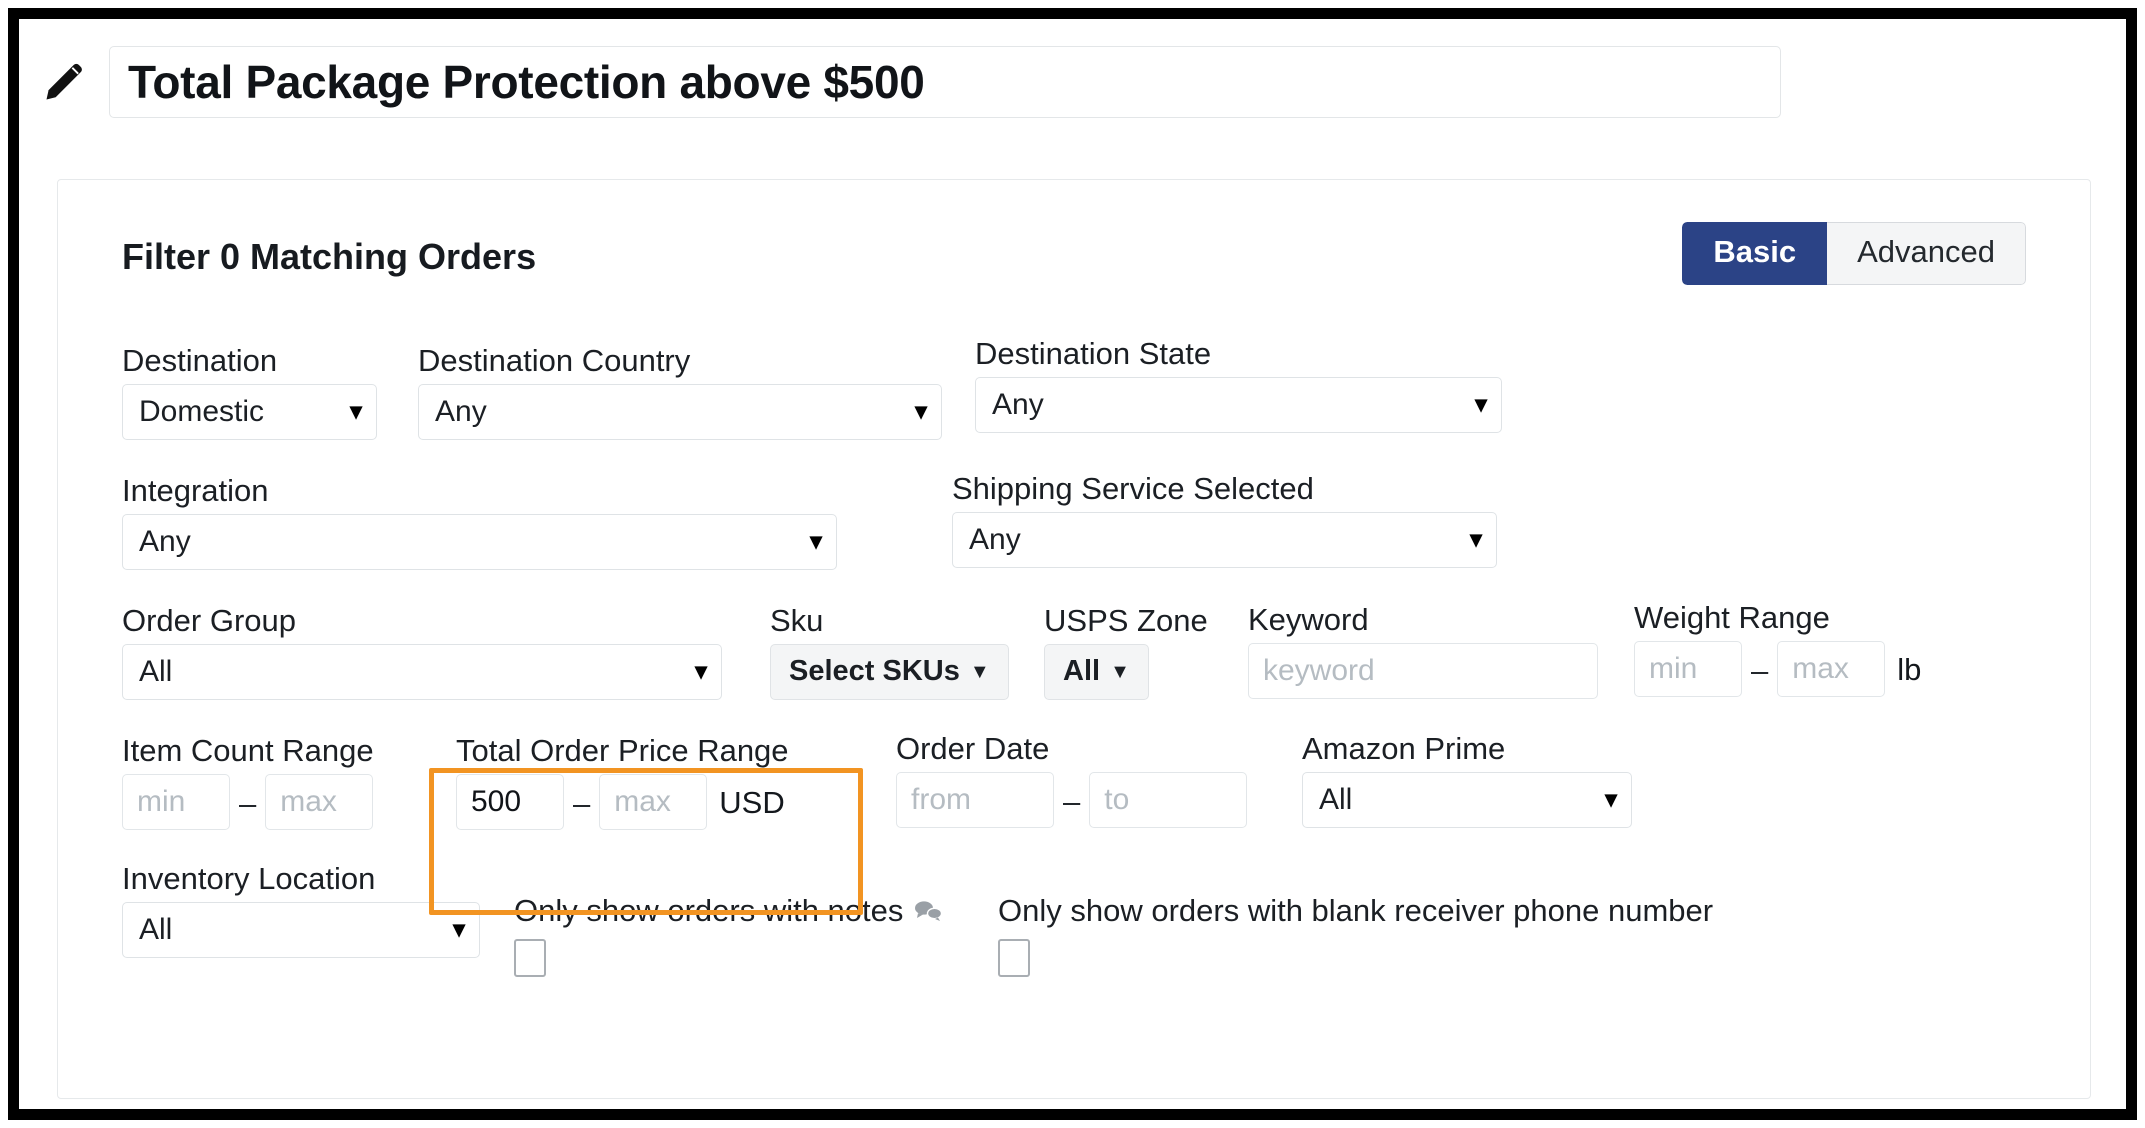  Describe the element at coordinates (176, 801) in the screenshot. I see `item-count-min-input: min` at that location.